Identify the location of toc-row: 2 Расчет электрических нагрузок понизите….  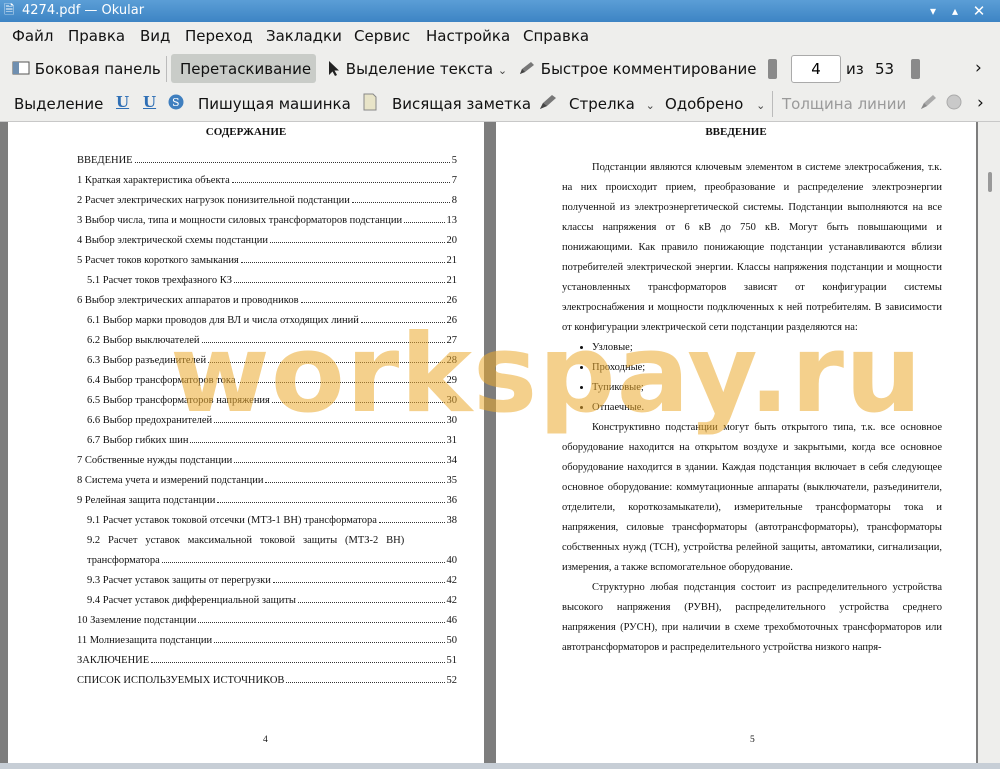
(267, 200).